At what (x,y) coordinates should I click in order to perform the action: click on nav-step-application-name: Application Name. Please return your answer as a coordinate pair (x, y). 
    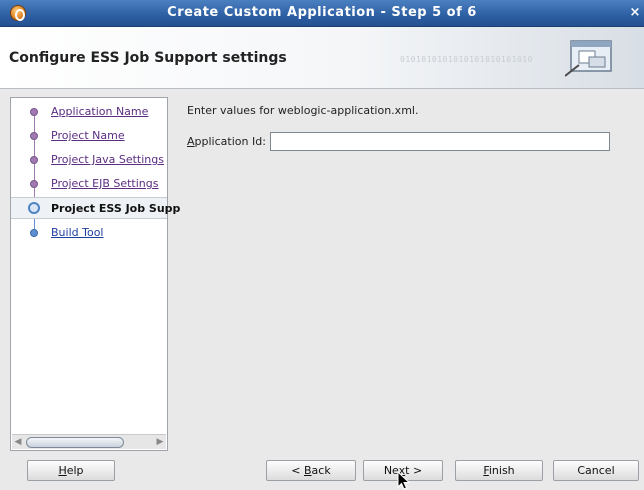
    Looking at the image, I should click on (89, 112).